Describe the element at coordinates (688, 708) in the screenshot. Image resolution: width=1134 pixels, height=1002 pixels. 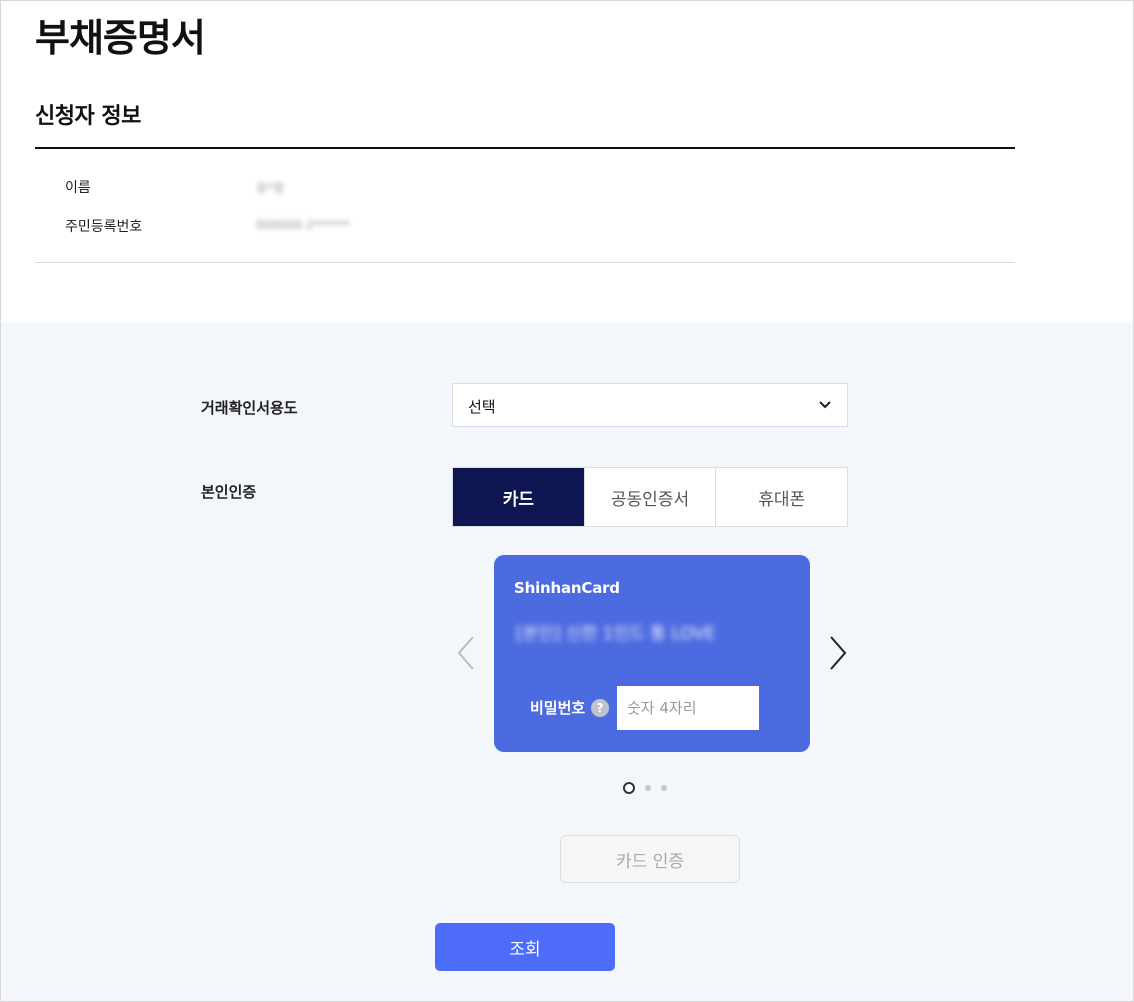
I see `card-password-input` at that location.